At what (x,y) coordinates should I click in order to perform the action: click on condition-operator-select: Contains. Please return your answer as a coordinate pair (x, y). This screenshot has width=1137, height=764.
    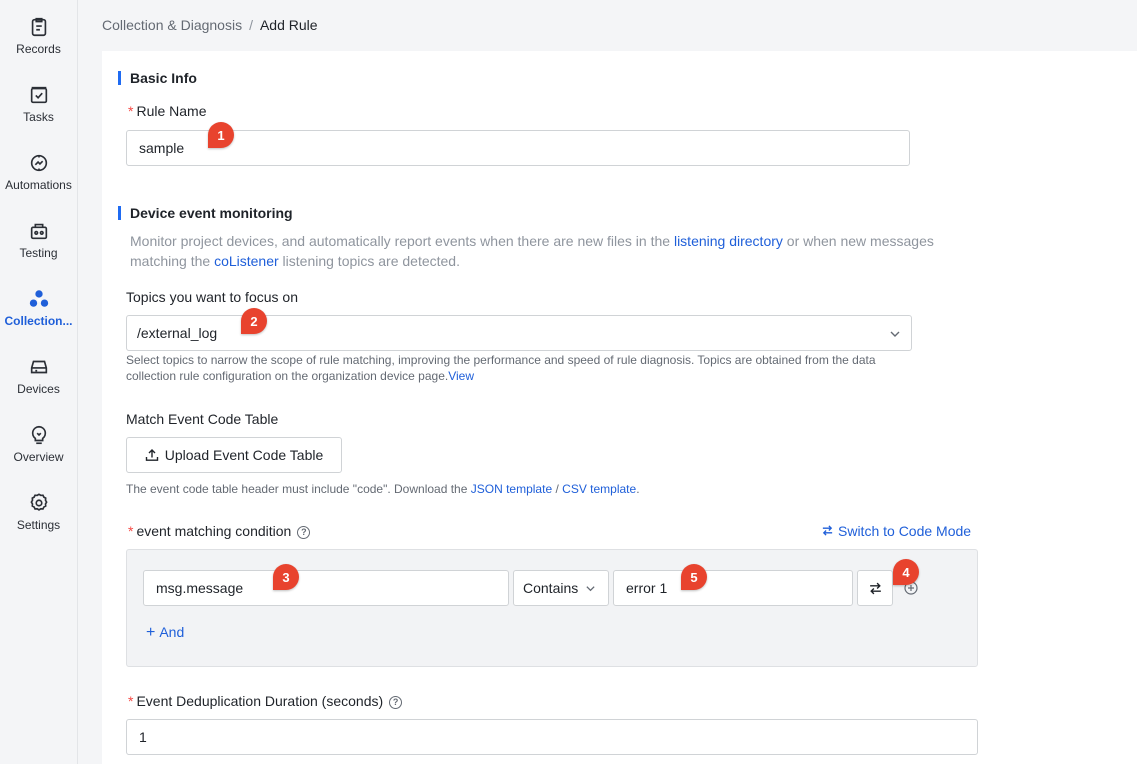
    Looking at the image, I should click on (561, 588).